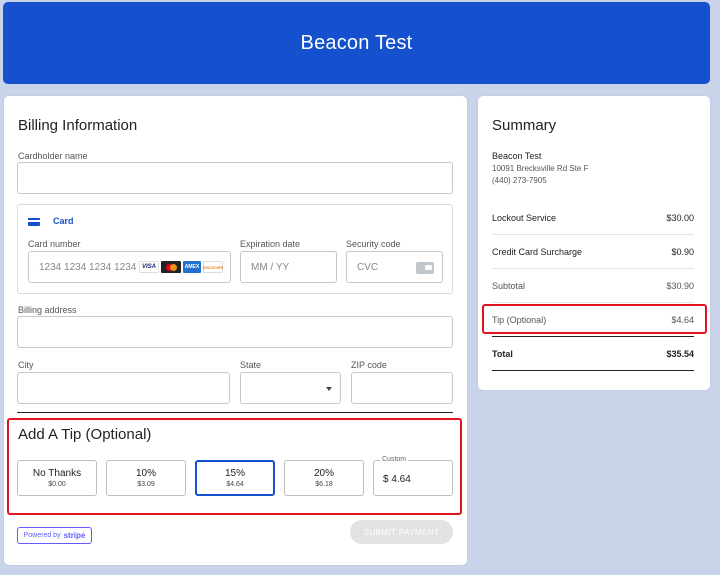  Describe the element at coordinates (680, 354) in the screenshot. I see `total-value: $35.54` at that location.